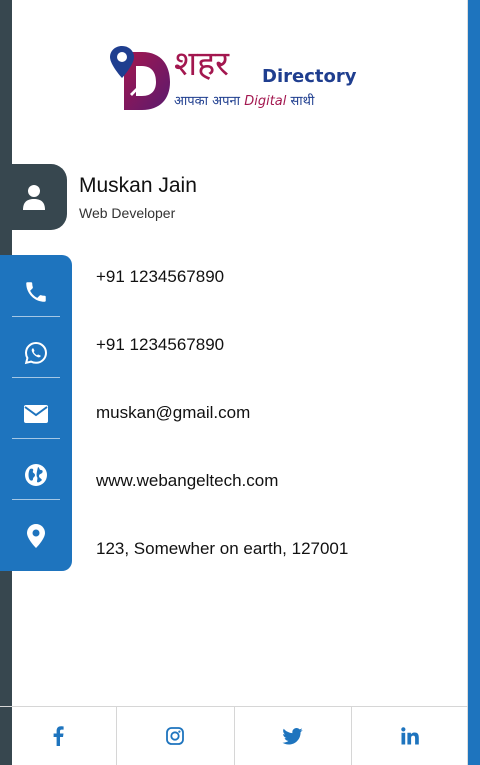 Image resolution: width=480 pixels, height=765 pixels. I want to click on facebook-icon, so click(58, 736).